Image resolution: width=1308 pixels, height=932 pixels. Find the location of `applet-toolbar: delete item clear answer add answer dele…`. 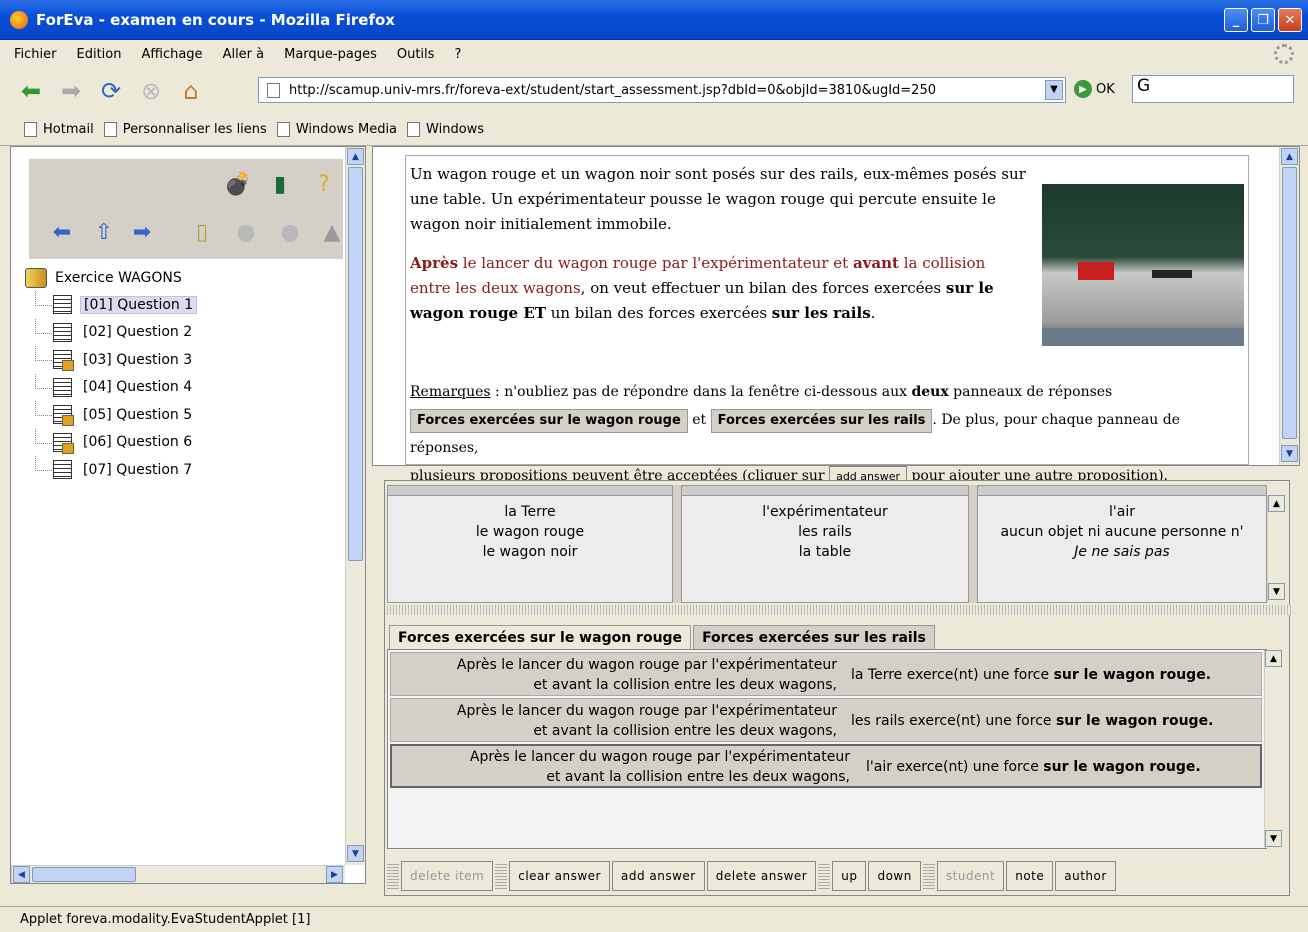

applet-toolbar: delete item clear answer add answer dele… is located at coordinates (837, 876).